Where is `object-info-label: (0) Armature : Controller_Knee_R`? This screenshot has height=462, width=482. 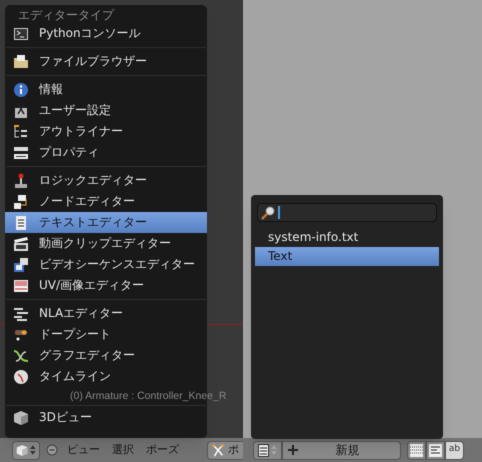
object-info-label: (0) Armature : Controller_Knee_R is located at coordinates (148, 396).